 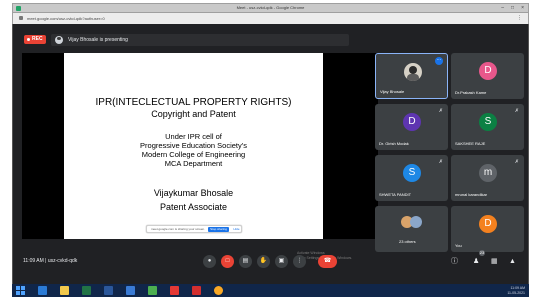 I want to click on participant-tile: ⋯ Vijay Bhosale, so click(x=411, y=76).